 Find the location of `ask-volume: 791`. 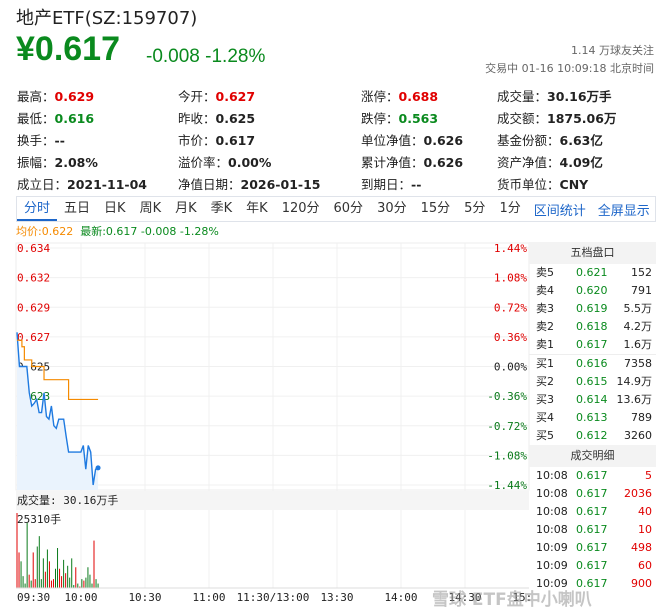

ask-volume: 791 is located at coordinates (641, 290).